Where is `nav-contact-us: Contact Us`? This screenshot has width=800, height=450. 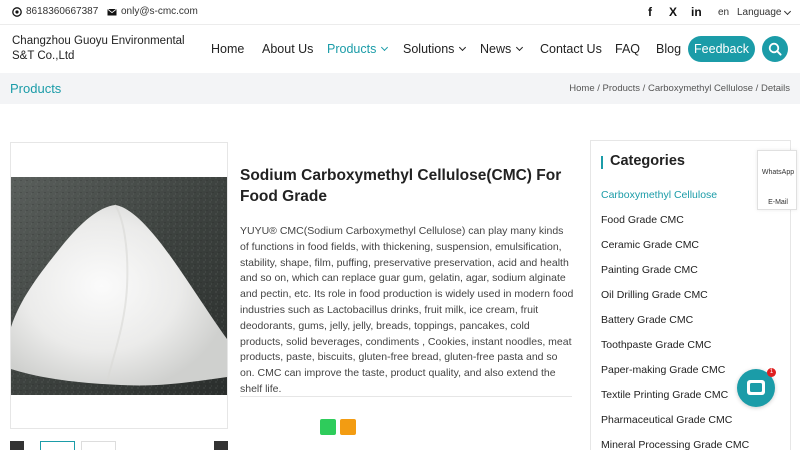 nav-contact-us: Contact Us is located at coordinates (571, 49).